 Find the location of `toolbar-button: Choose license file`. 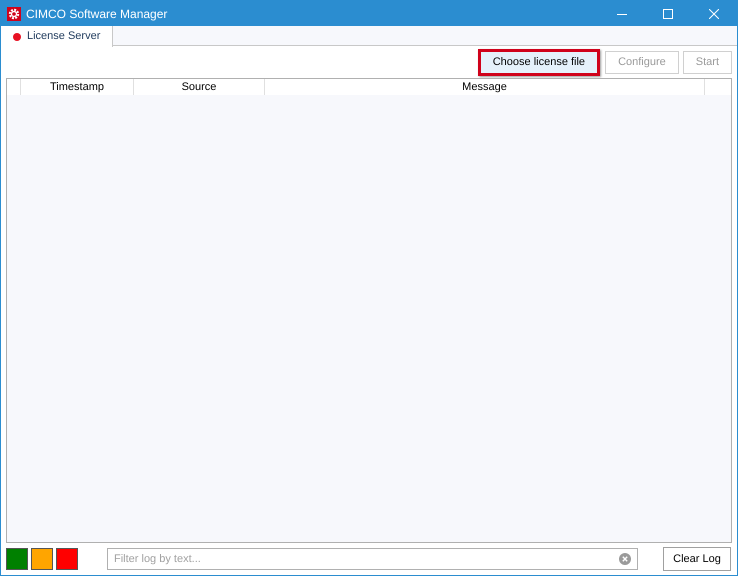

toolbar-button: Choose license file is located at coordinates (539, 62).